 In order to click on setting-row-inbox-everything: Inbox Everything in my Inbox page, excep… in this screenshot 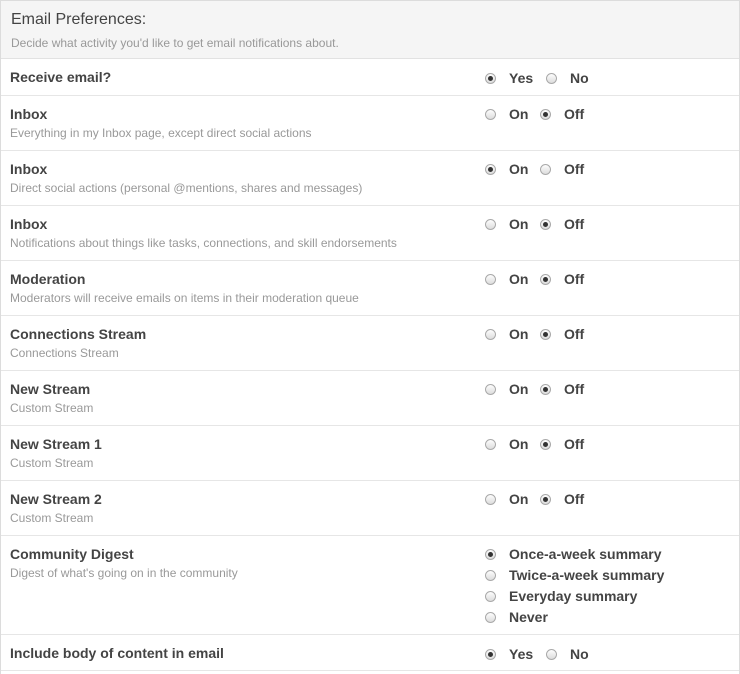, I will do `click(370, 123)`.